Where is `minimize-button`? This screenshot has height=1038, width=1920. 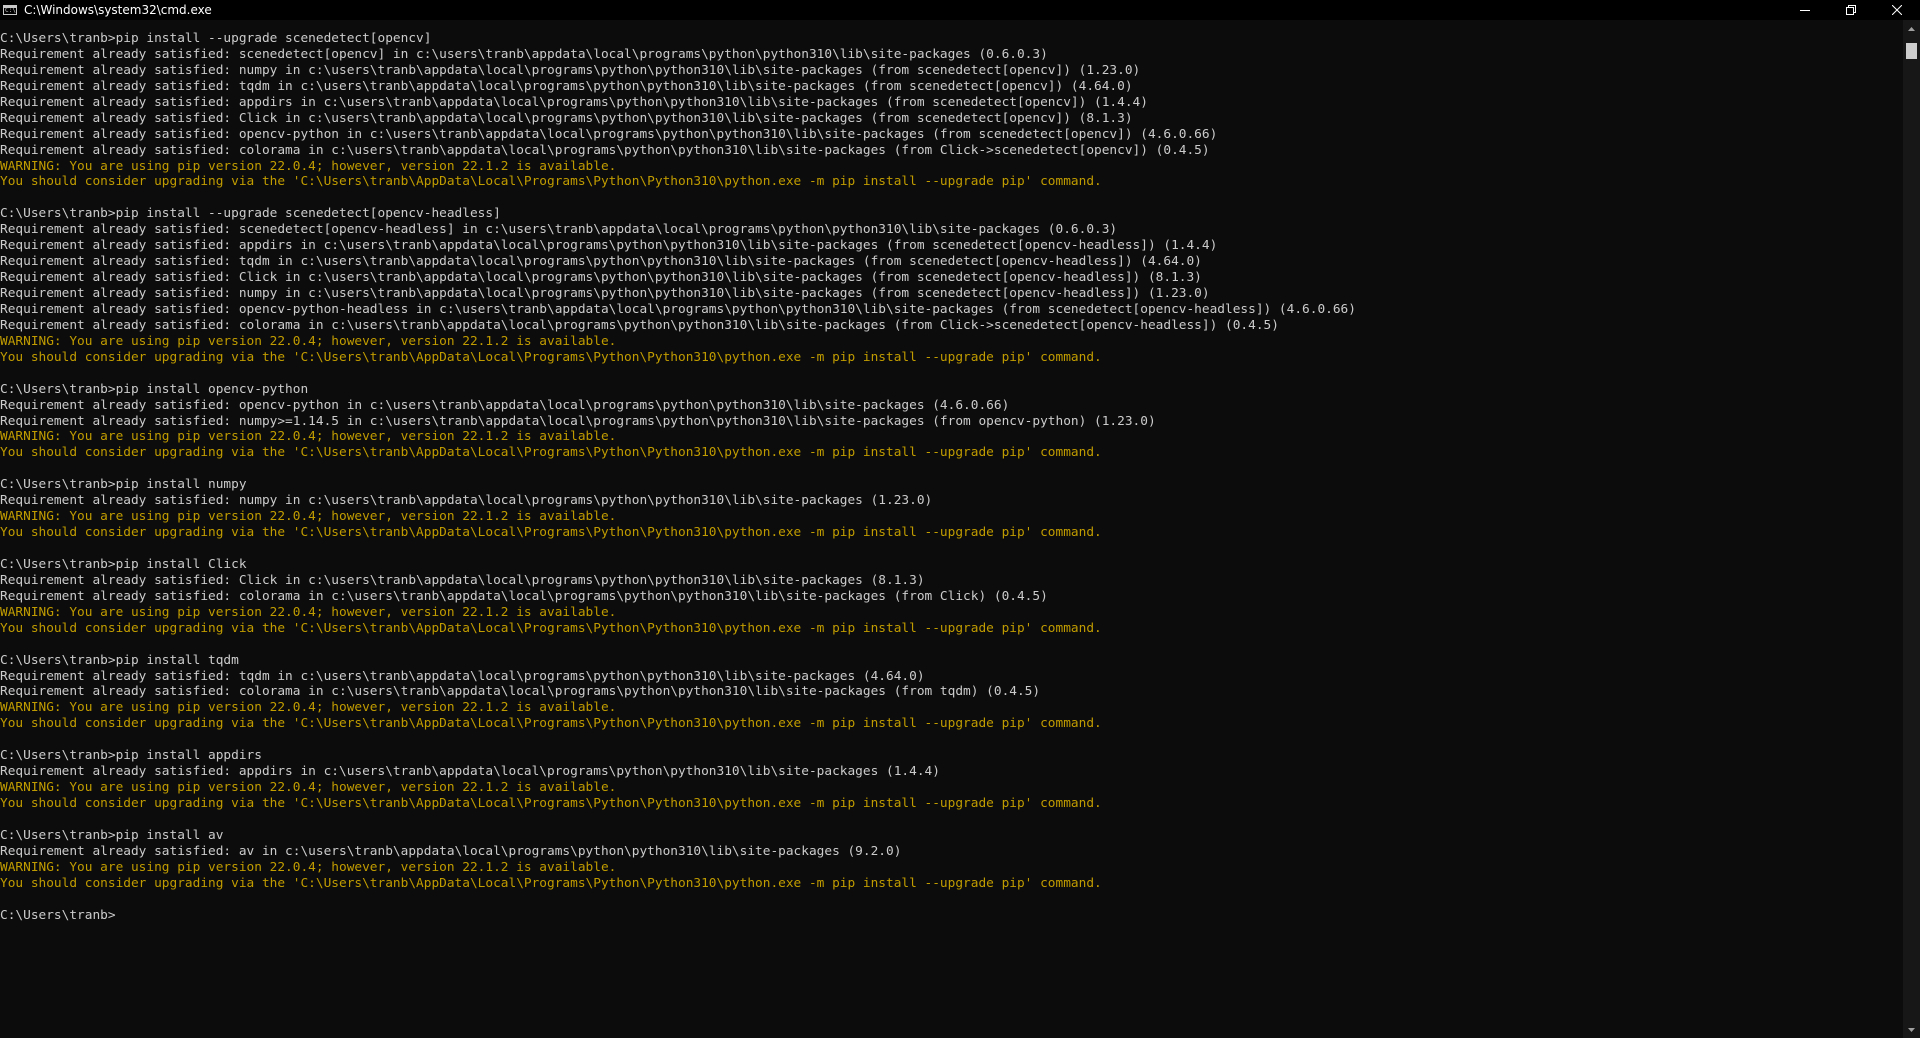
minimize-button is located at coordinates (1805, 10).